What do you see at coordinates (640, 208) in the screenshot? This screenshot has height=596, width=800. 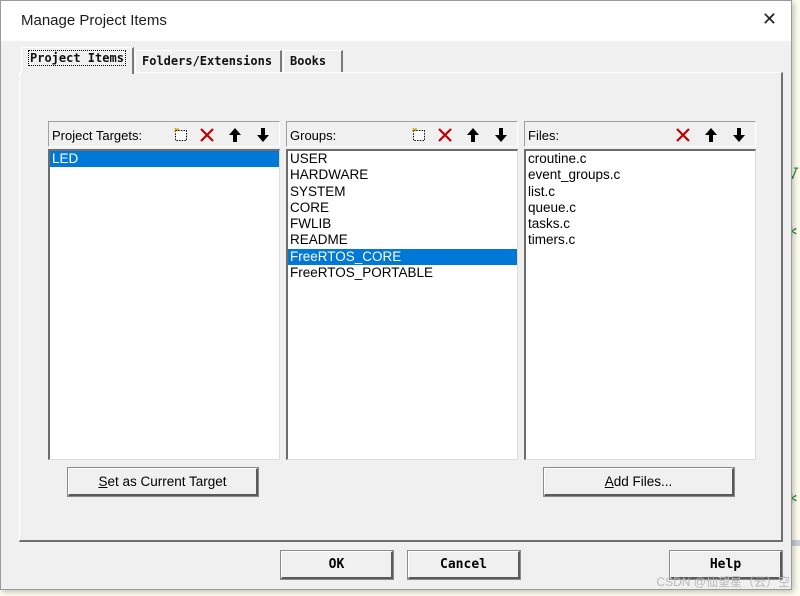 I see `list-item-file: queue.c` at bounding box center [640, 208].